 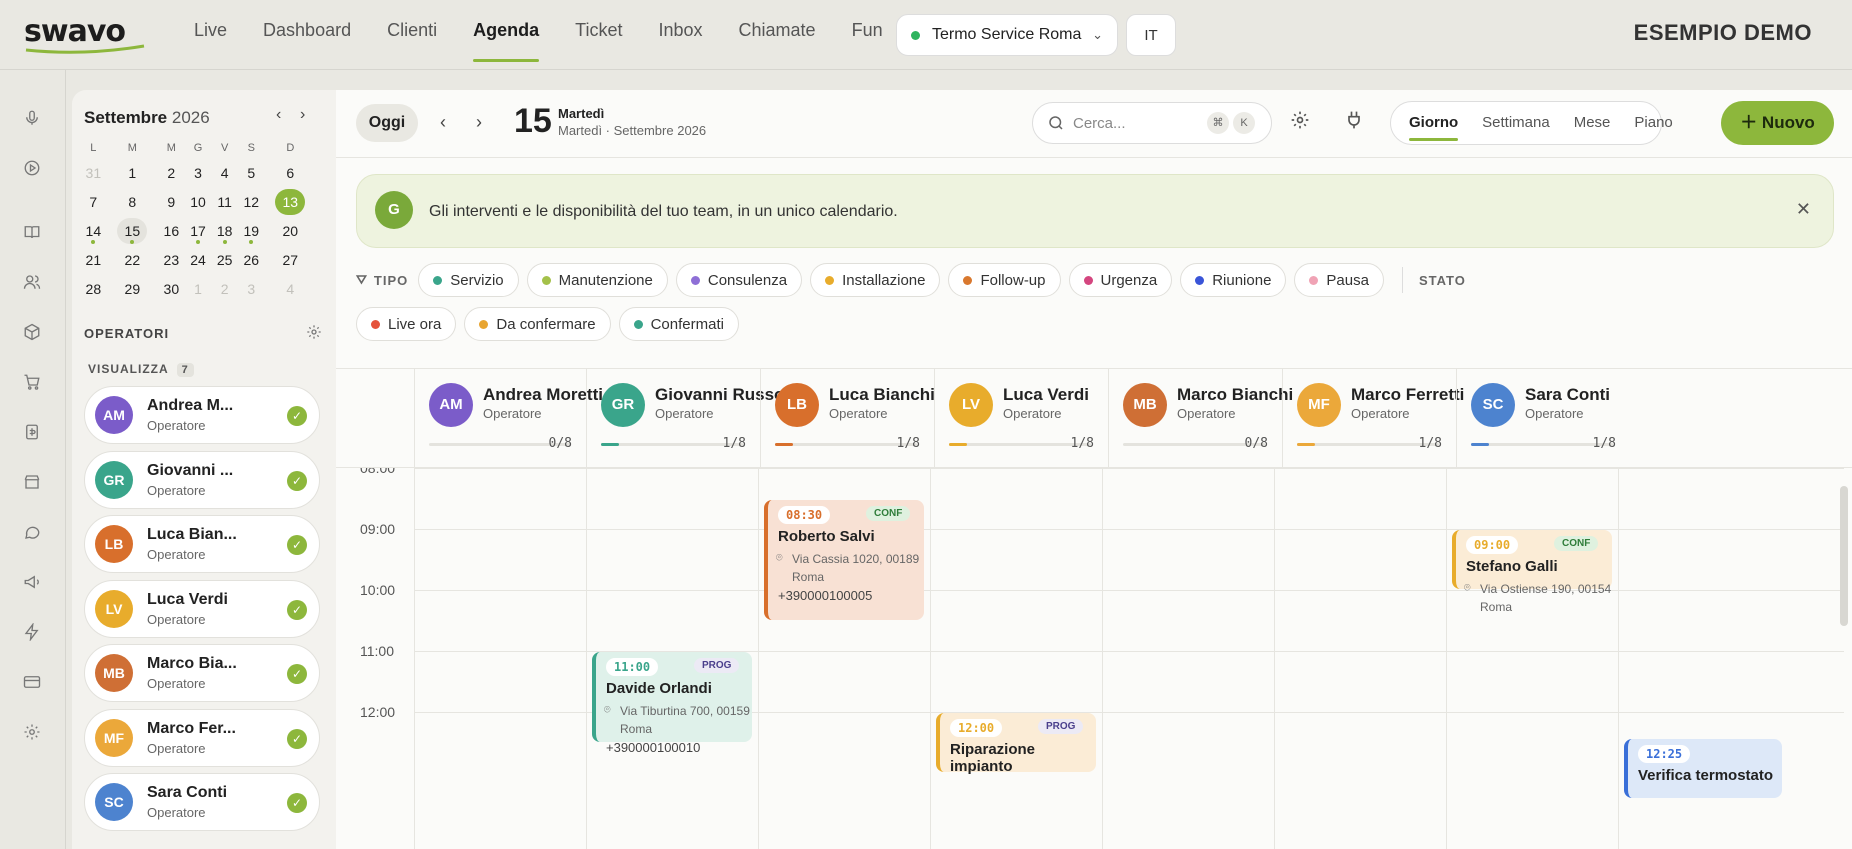 I want to click on play-icon, so click(x=32, y=168).